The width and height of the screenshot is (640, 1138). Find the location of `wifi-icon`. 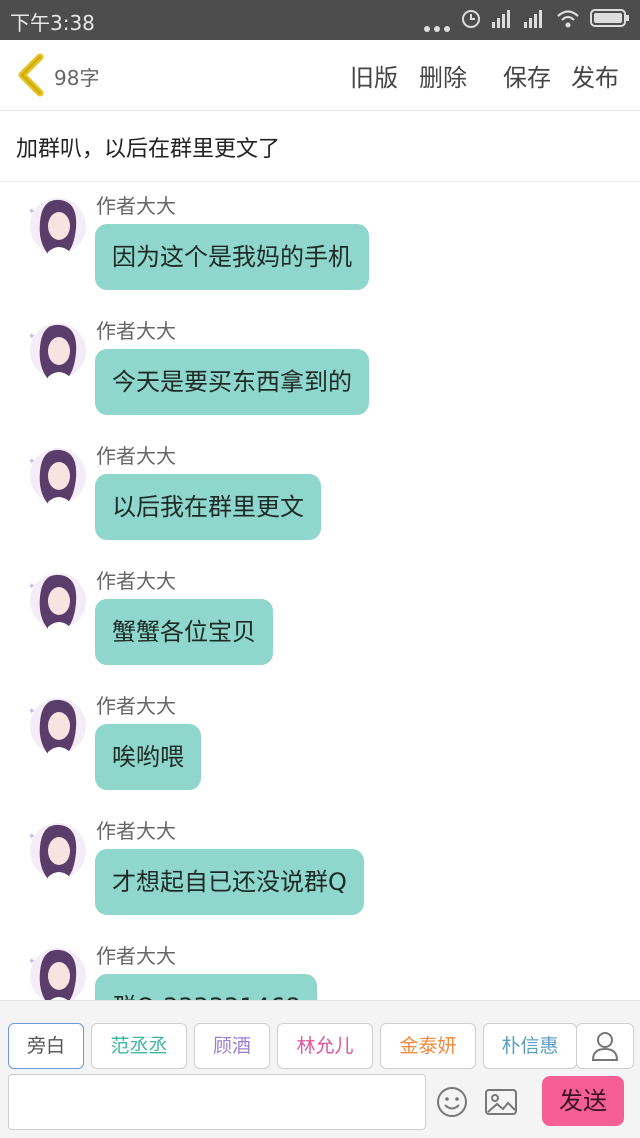

wifi-icon is located at coordinates (568, 20).